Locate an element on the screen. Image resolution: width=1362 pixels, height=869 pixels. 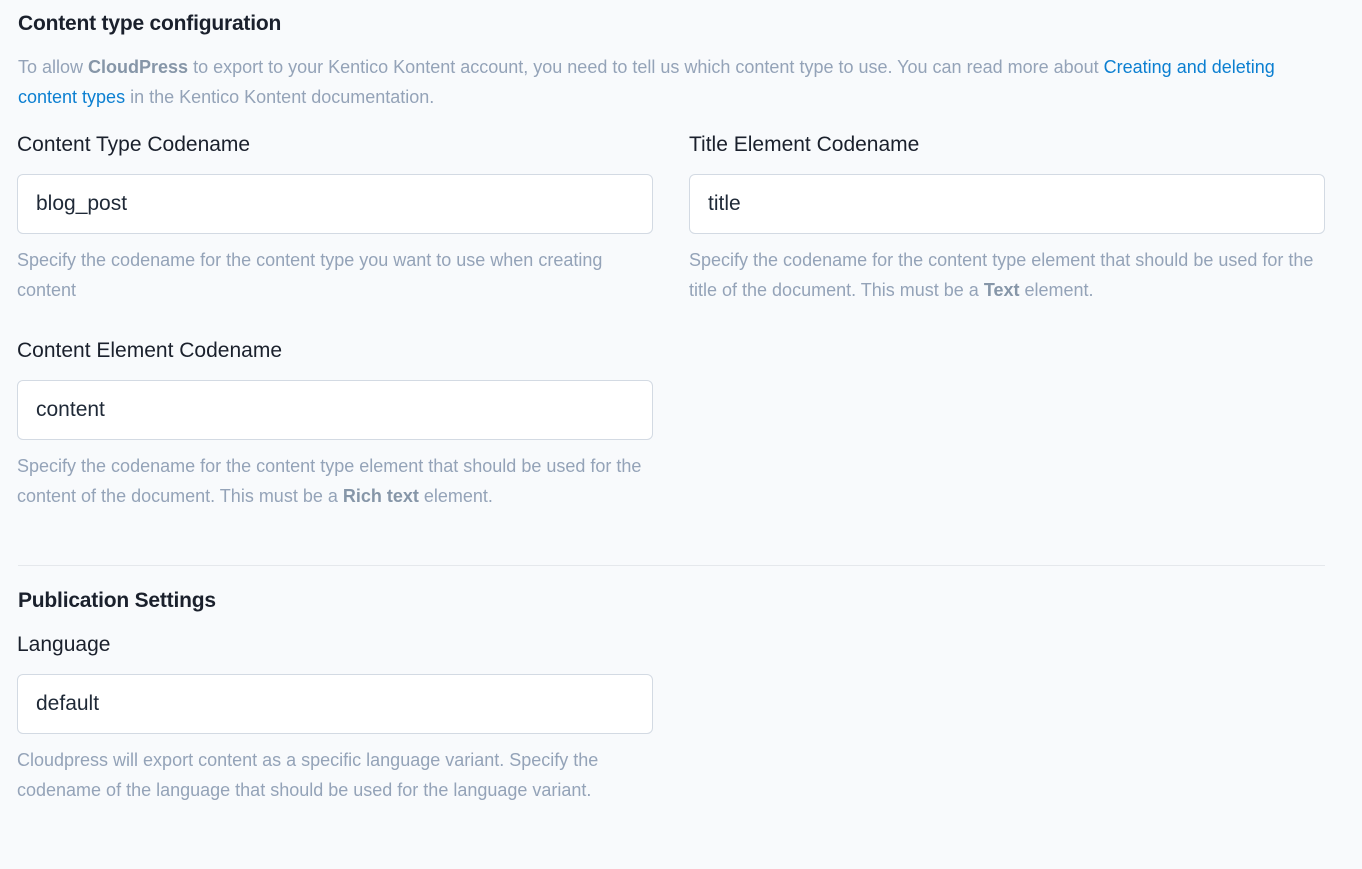
content-type-codename-input is located at coordinates (335, 204).